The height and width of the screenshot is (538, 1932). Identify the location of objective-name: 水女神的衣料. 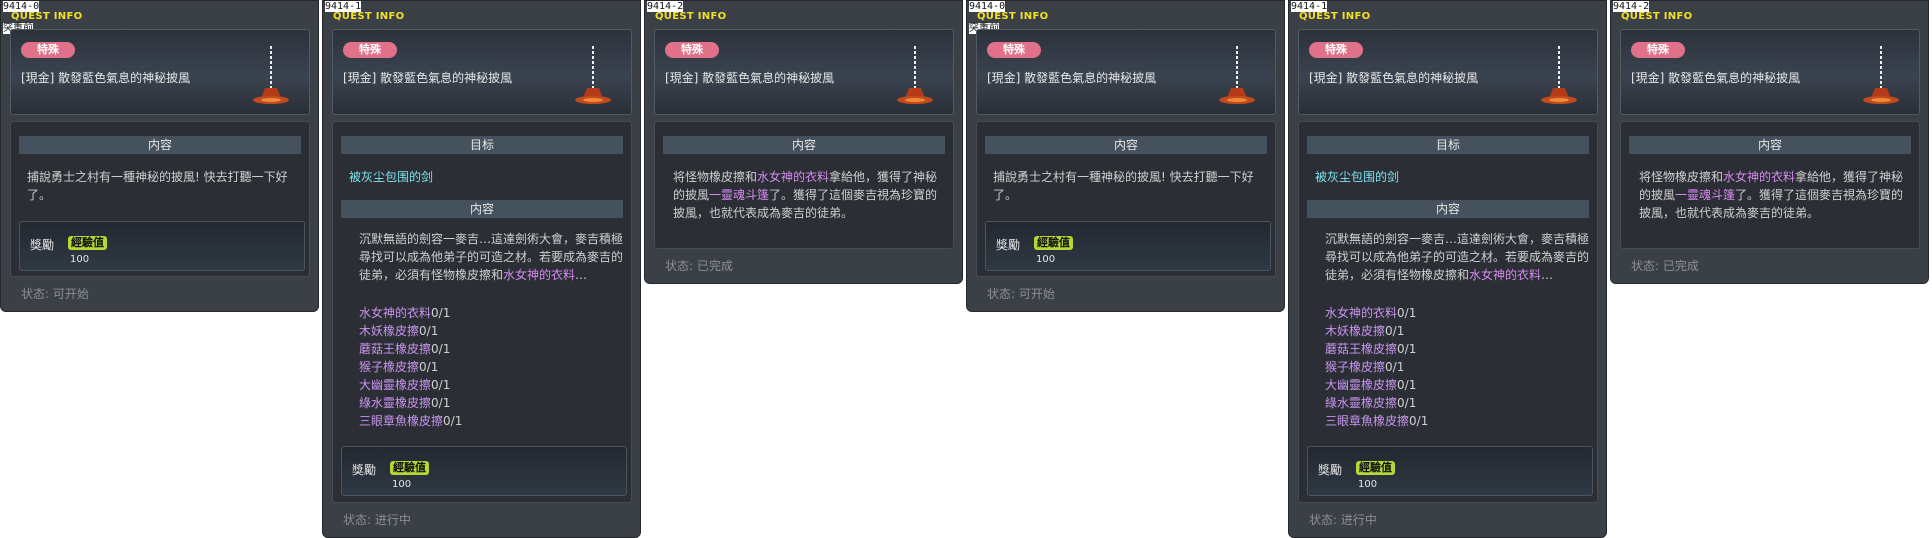
(395, 313).